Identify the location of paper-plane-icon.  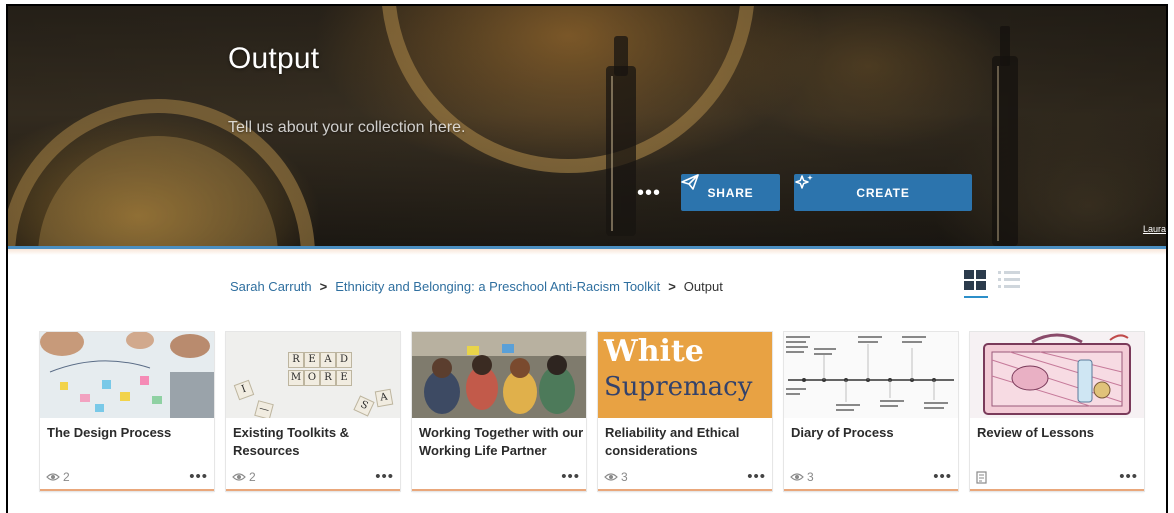
(690, 182).